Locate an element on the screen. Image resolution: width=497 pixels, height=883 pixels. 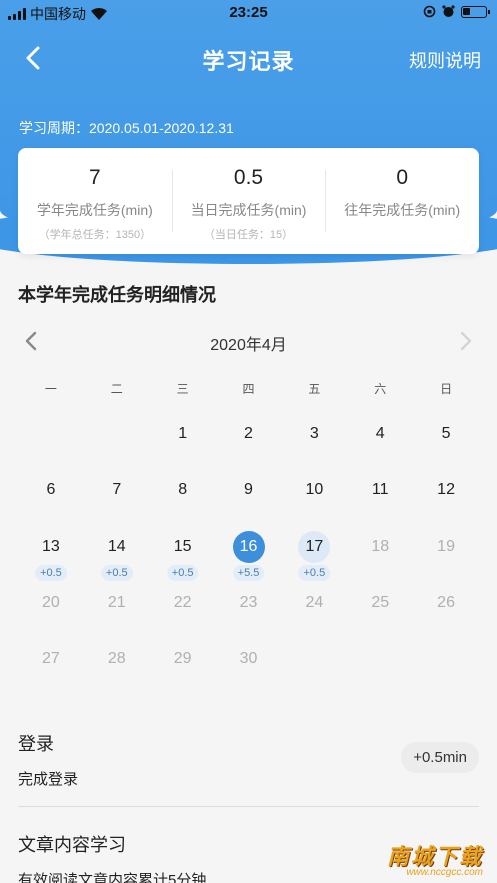
calendar-day: 22 is located at coordinates (183, 609).